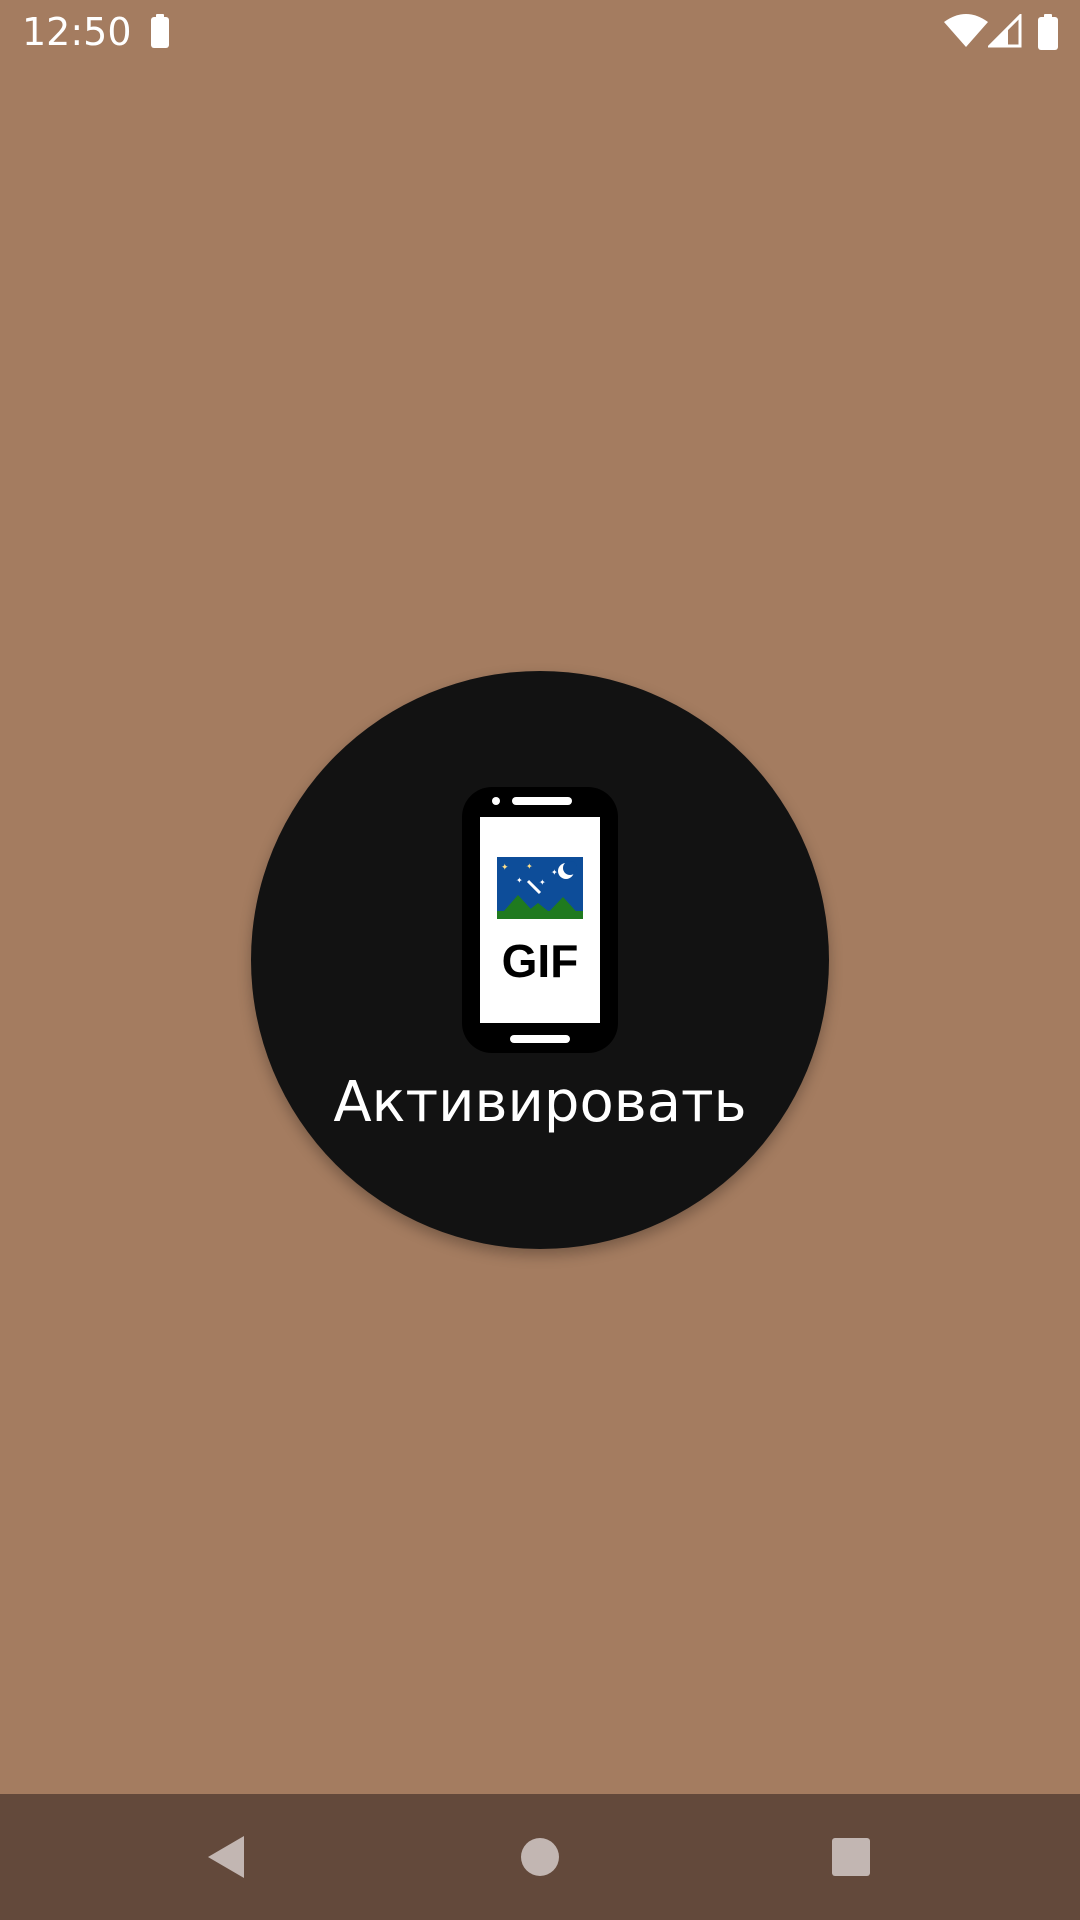  What do you see at coordinates (160, 31) in the screenshot?
I see `battery-small-icon` at bounding box center [160, 31].